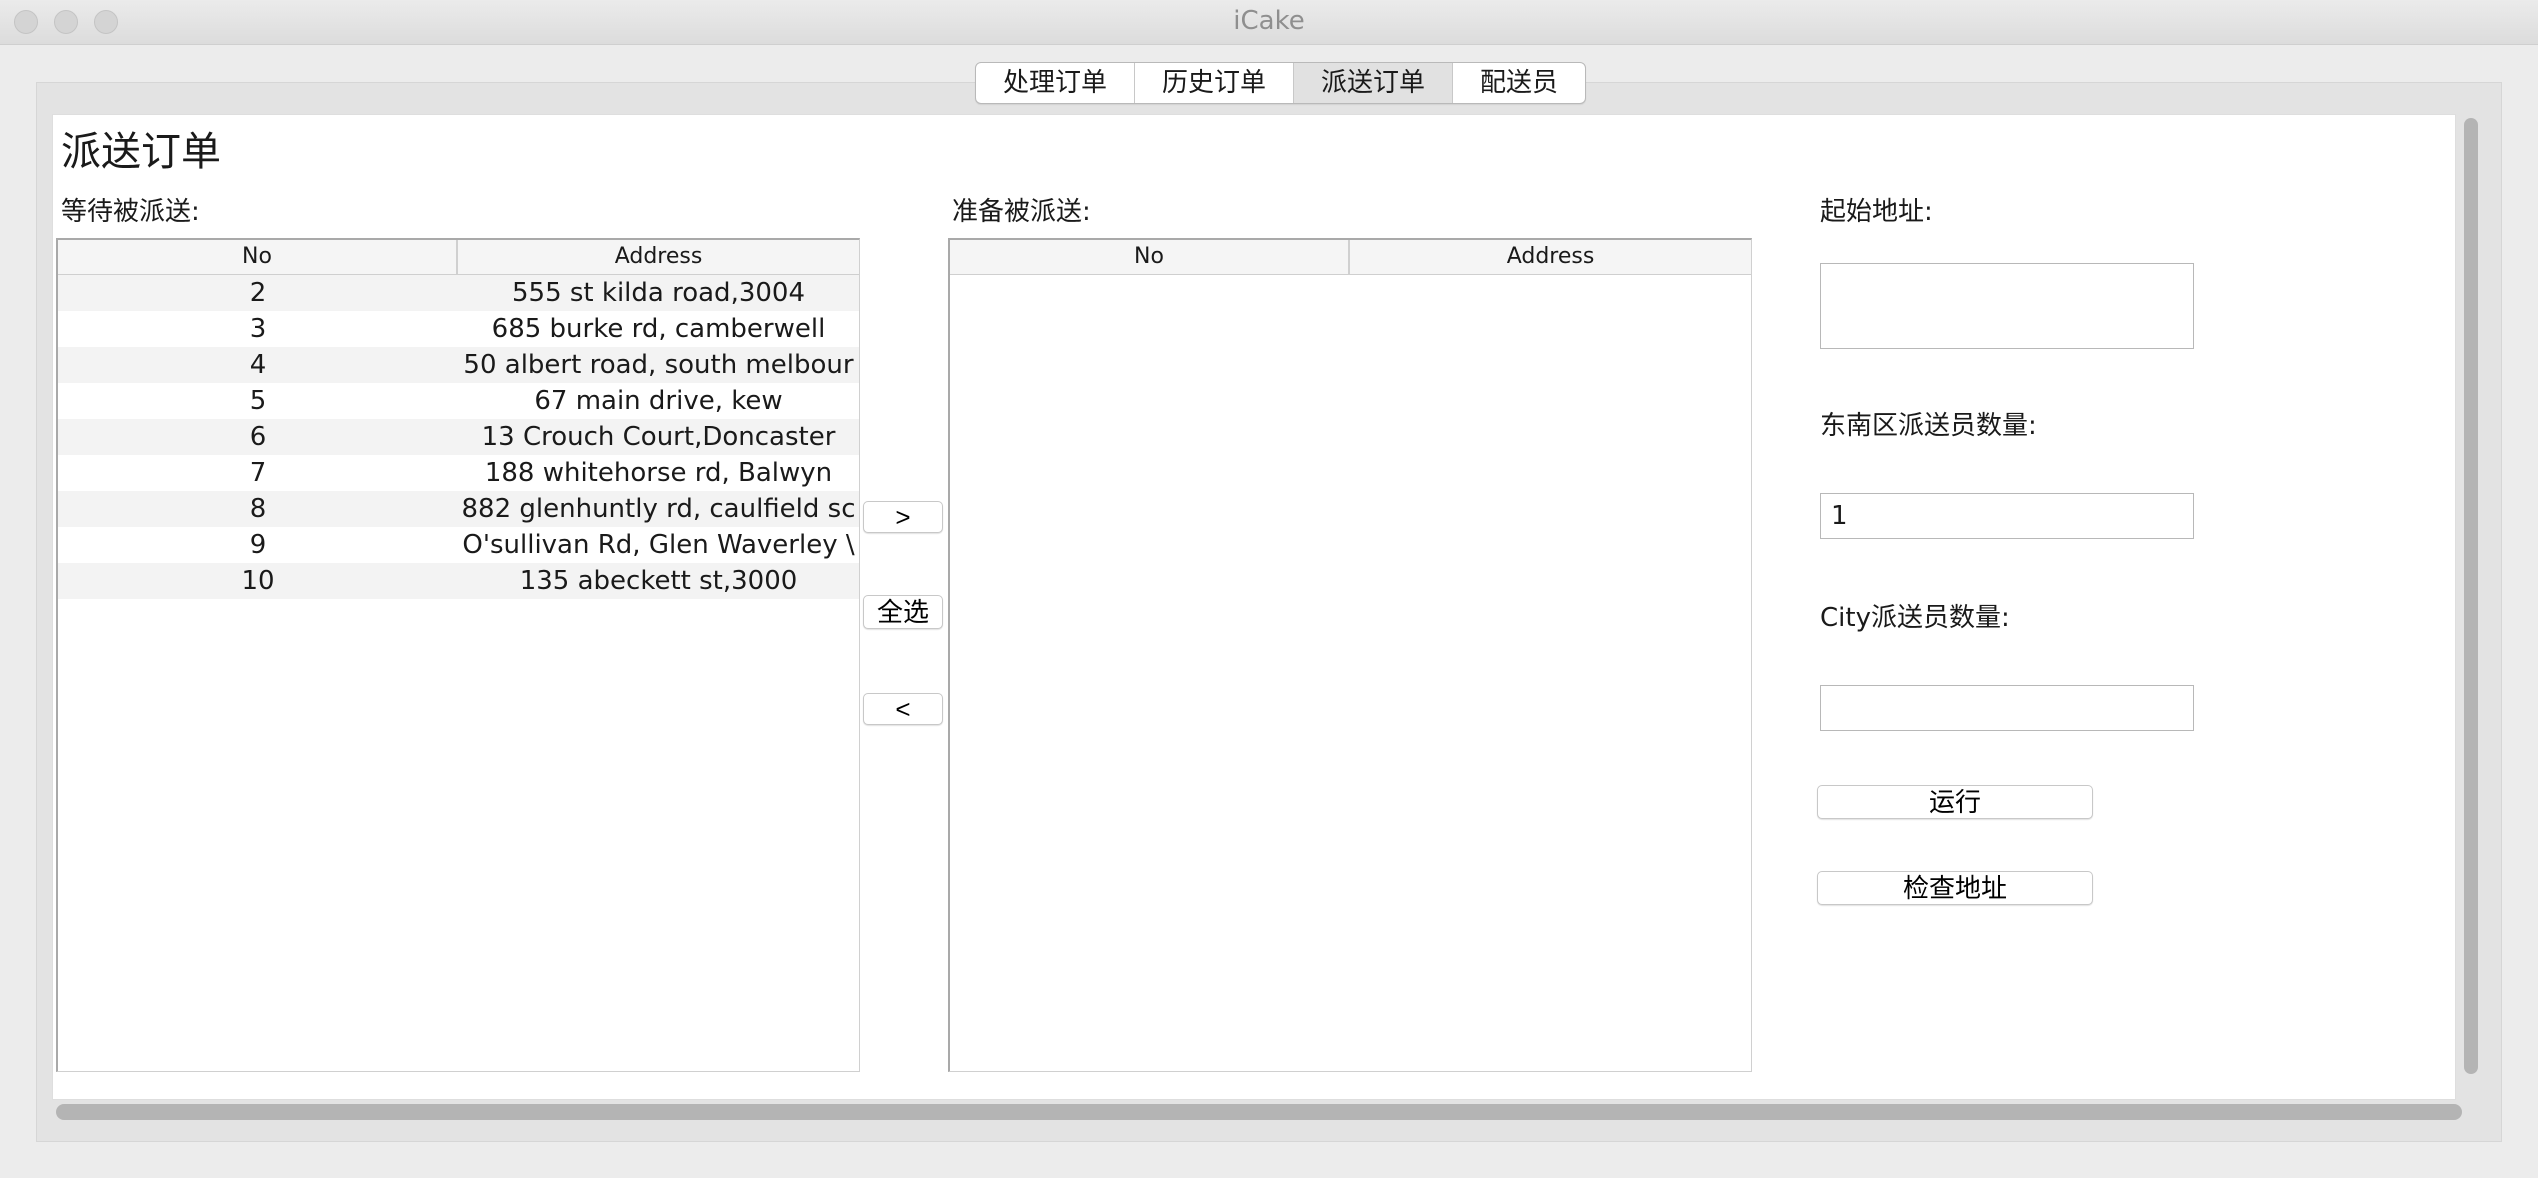 Image resolution: width=2538 pixels, height=1178 pixels. I want to click on waiting-list-label: 等待被派送:, so click(130, 212).